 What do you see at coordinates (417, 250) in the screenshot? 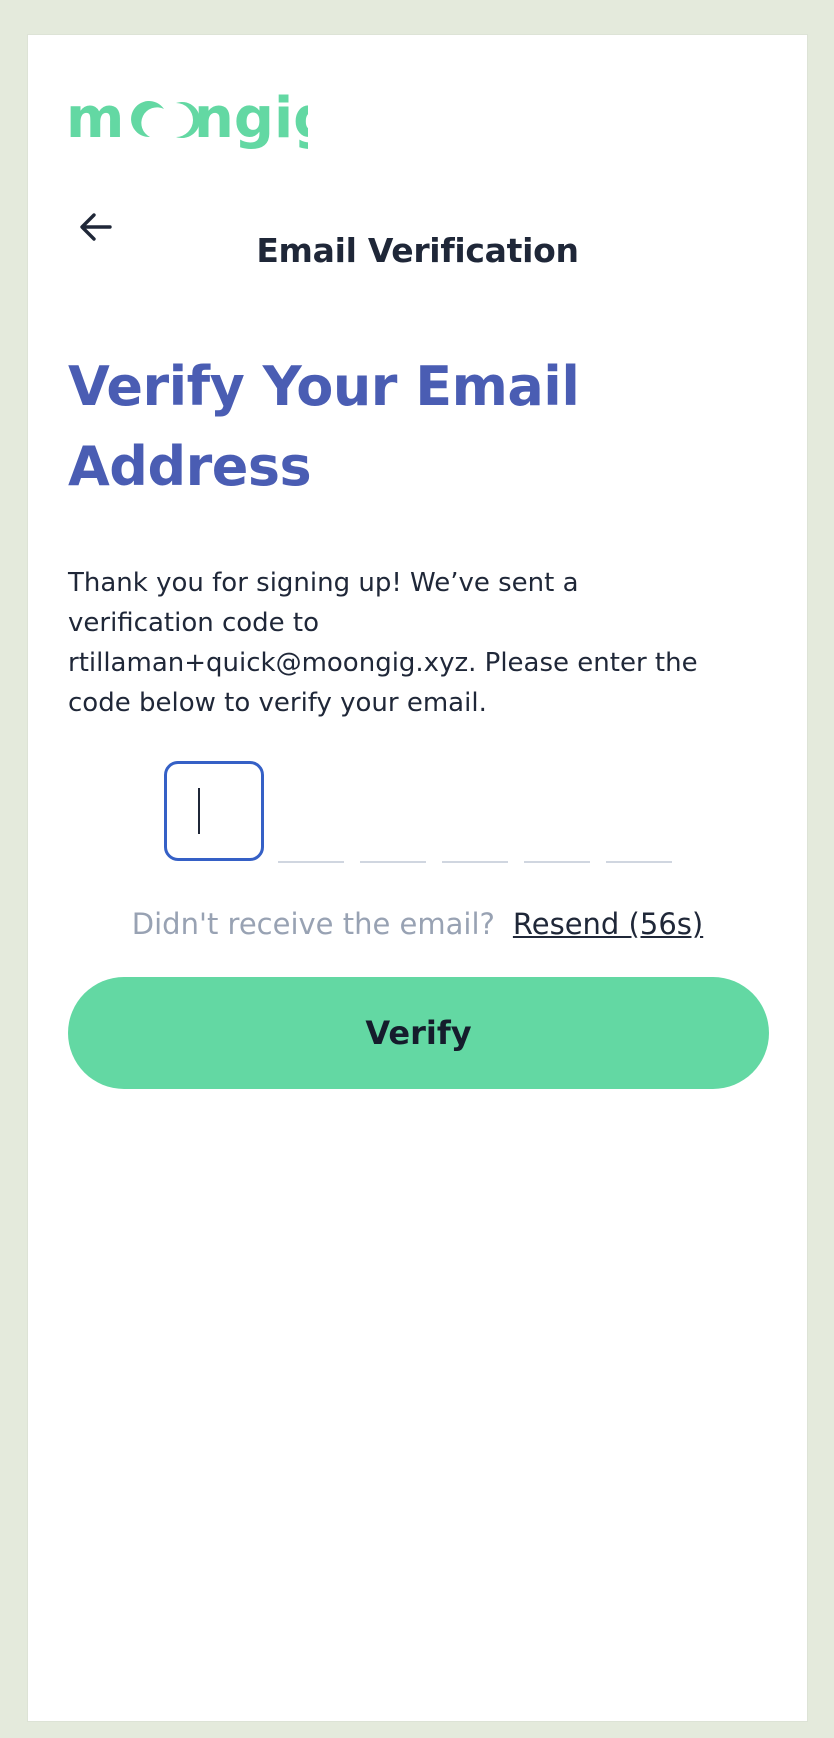
I see `page-header-title: Email Verification` at bounding box center [417, 250].